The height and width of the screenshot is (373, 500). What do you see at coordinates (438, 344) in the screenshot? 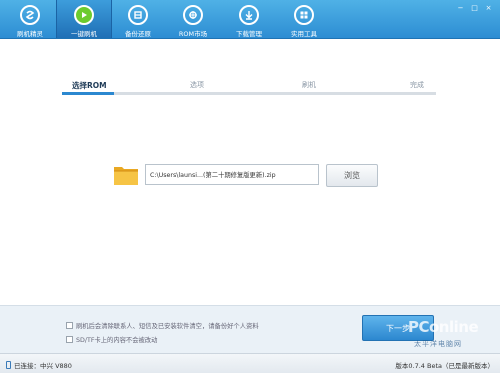
I see `watermark-subtitle: 太平洋电脑网` at bounding box center [438, 344].